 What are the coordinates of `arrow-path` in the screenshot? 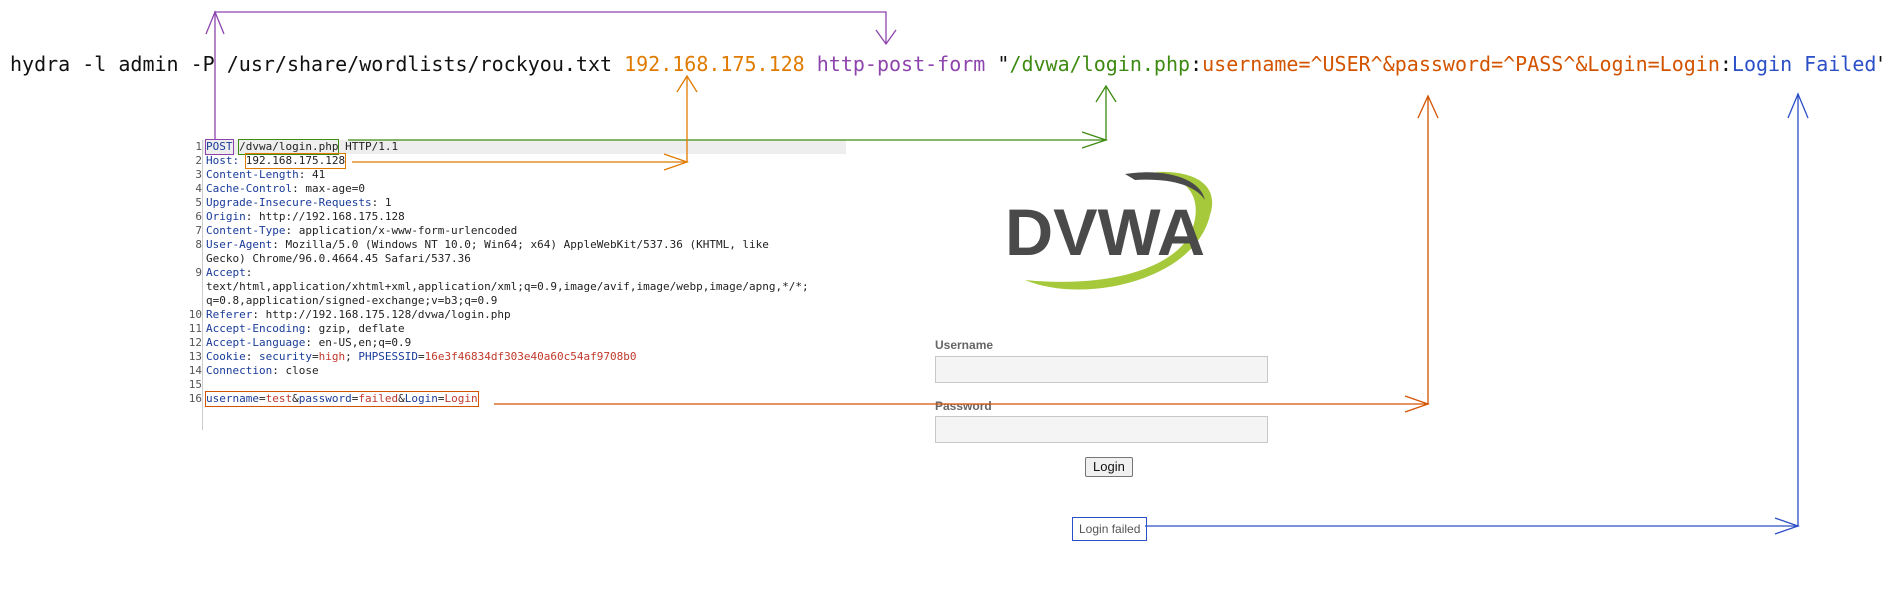 It's located at (732, 116).